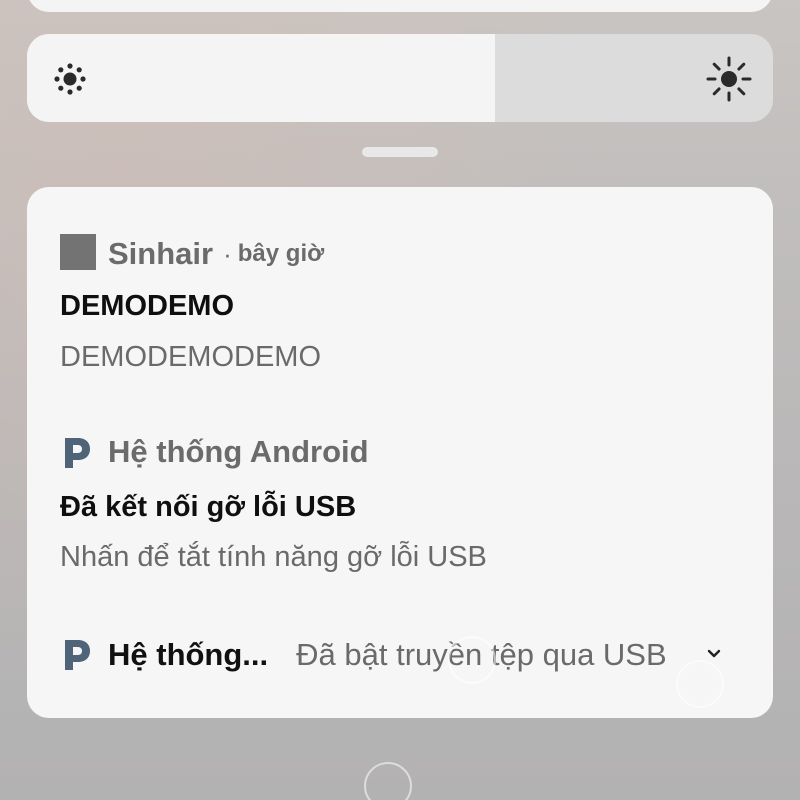  Describe the element at coordinates (281, 253) in the screenshot. I see `notification-time: bây giờ` at that location.